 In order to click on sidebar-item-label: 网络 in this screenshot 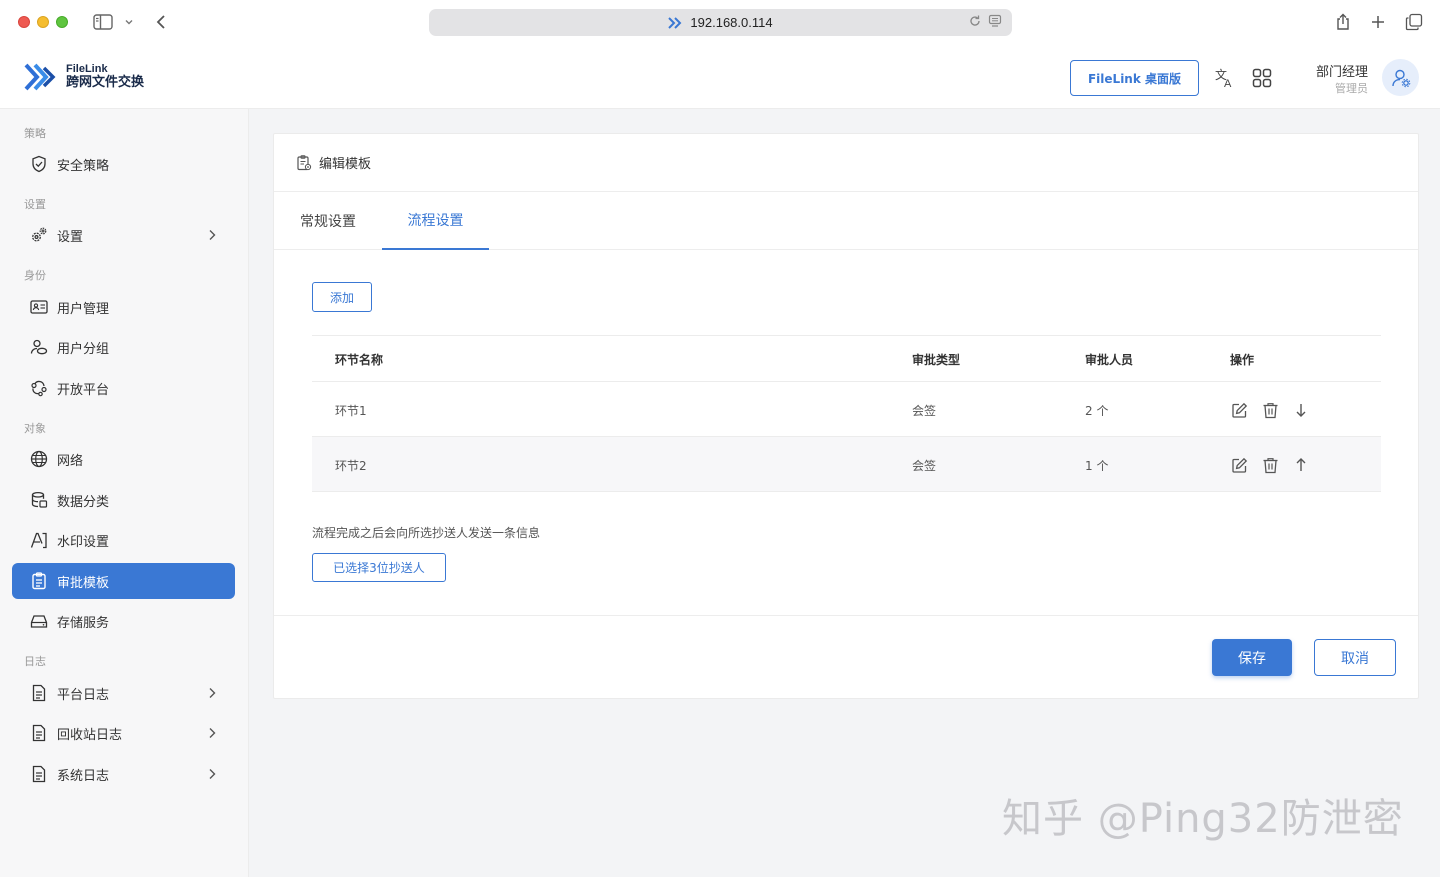, I will do `click(70, 461)`.